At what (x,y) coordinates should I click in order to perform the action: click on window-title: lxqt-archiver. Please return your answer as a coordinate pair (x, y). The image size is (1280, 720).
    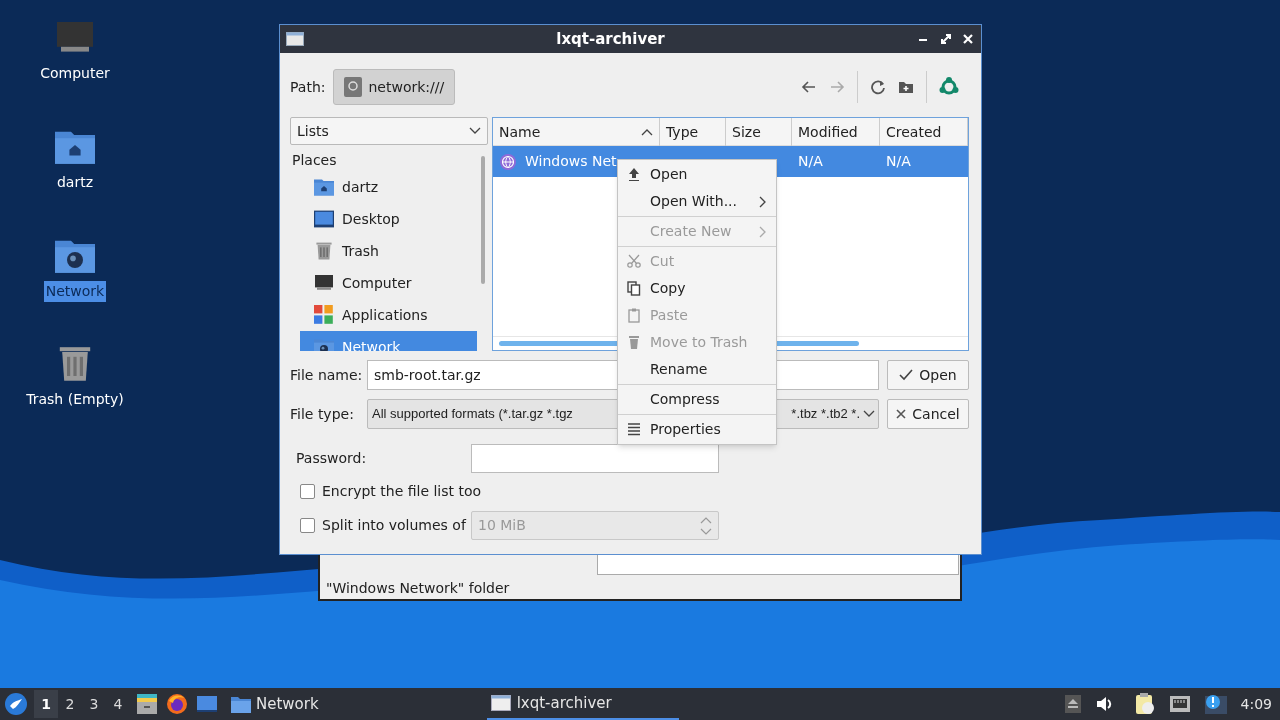
    Looking at the image, I should click on (610, 39).